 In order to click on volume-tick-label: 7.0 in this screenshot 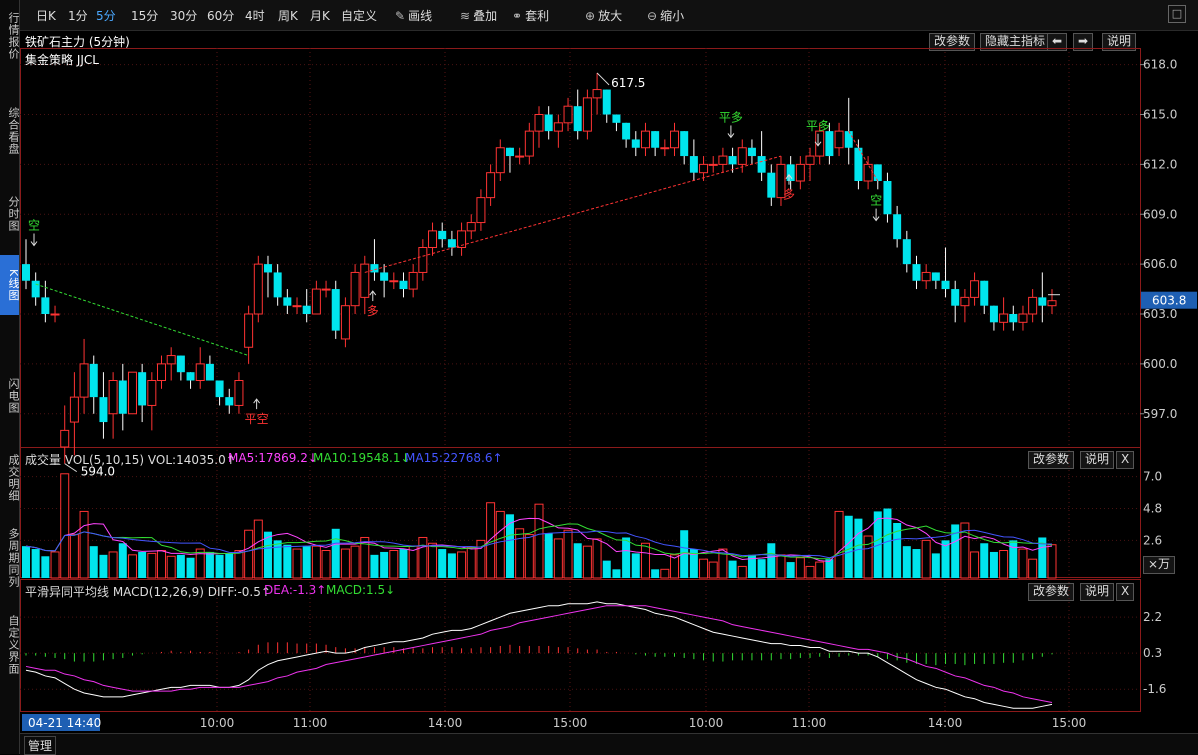, I will do `click(1152, 477)`.